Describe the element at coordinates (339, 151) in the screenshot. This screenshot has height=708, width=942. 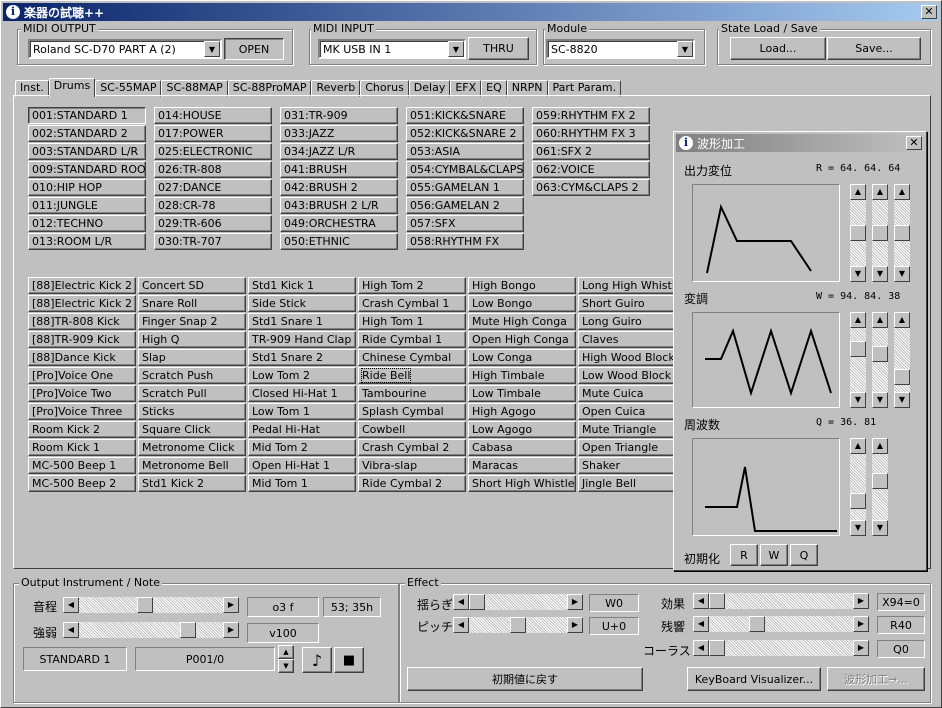
I see `drum-set-button: 034:JAZZ L/R` at that location.